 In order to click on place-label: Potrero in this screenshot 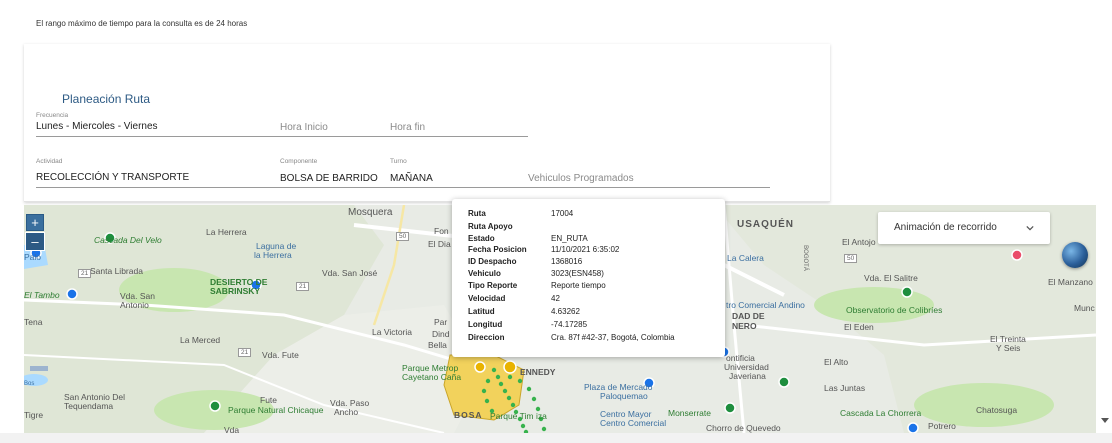, I will do `click(942, 426)`.